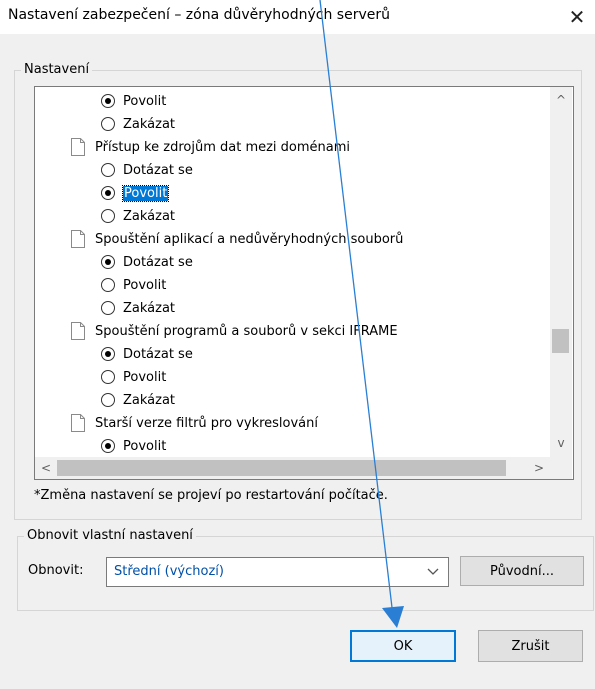 The width and height of the screenshot is (595, 689). I want to click on horizontal-scroll-thumb, so click(281, 468).